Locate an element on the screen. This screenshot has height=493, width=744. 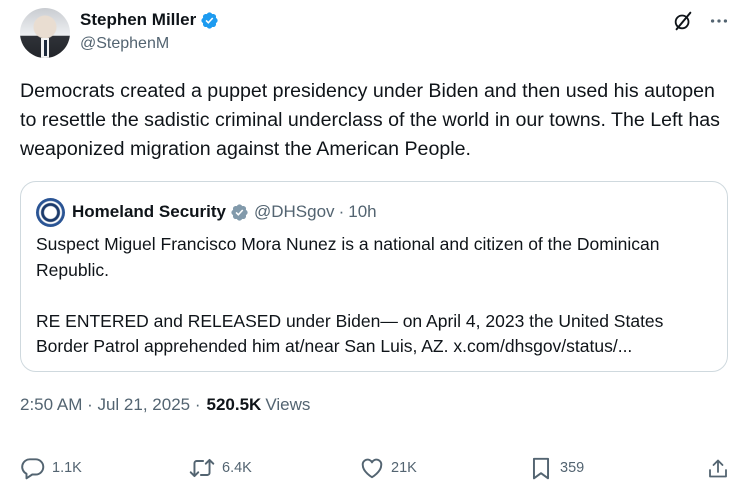
like-icon is located at coordinates (372, 468).